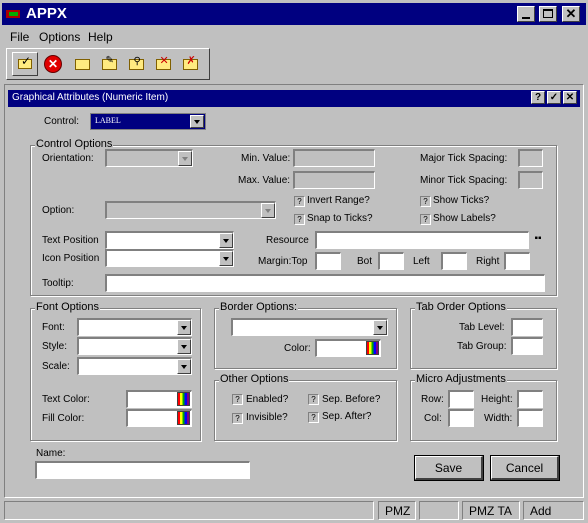  What do you see at coordinates (51, 453) in the screenshot?
I see `name-label: Name:` at bounding box center [51, 453].